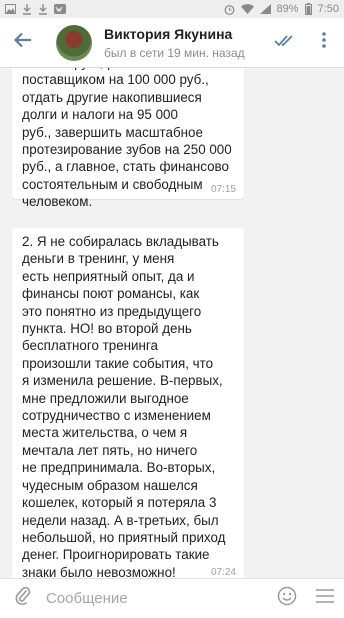 The height and width of the screenshot is (618, 344). I want to click on emoji-button, so click(287, 598).